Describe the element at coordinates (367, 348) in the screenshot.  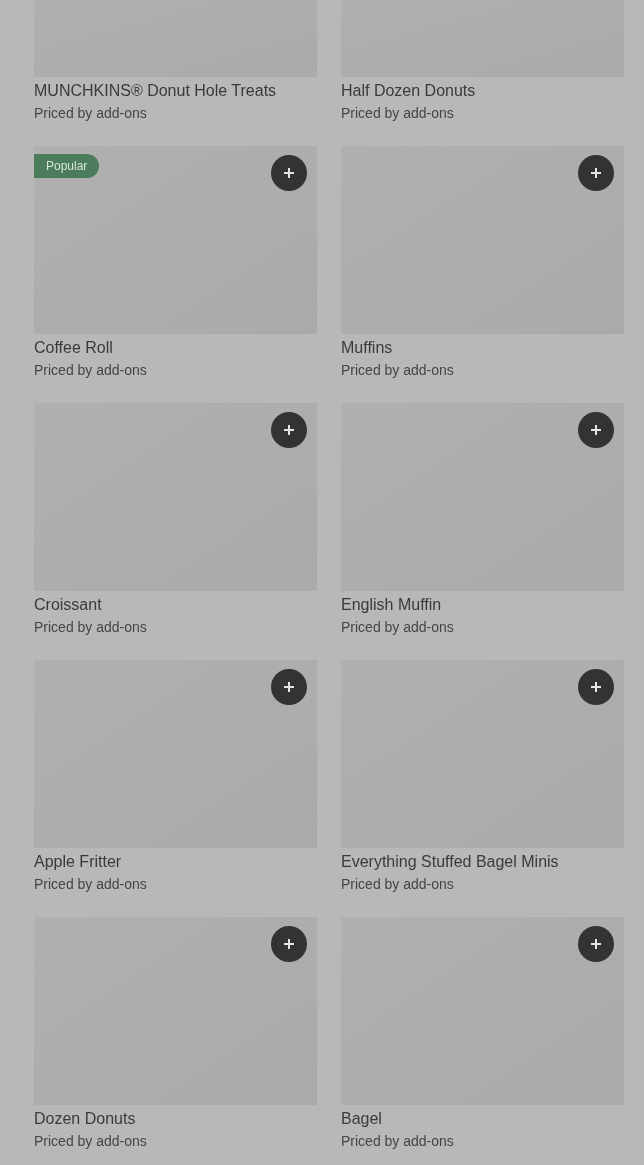
I see `product-name: Muffins` at that location.